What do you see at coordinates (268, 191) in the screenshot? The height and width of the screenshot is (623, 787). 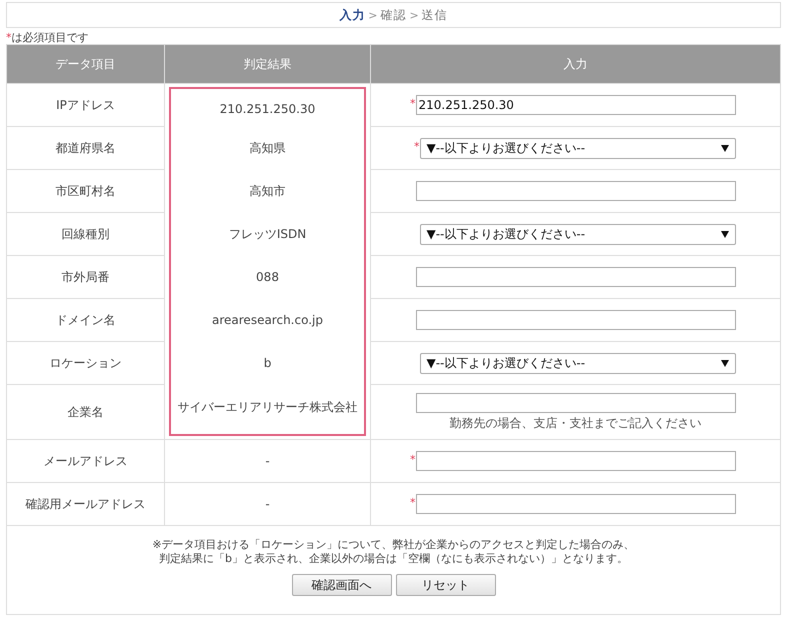 I see `table-cell: 高知市` at bounding box center [268, 191].